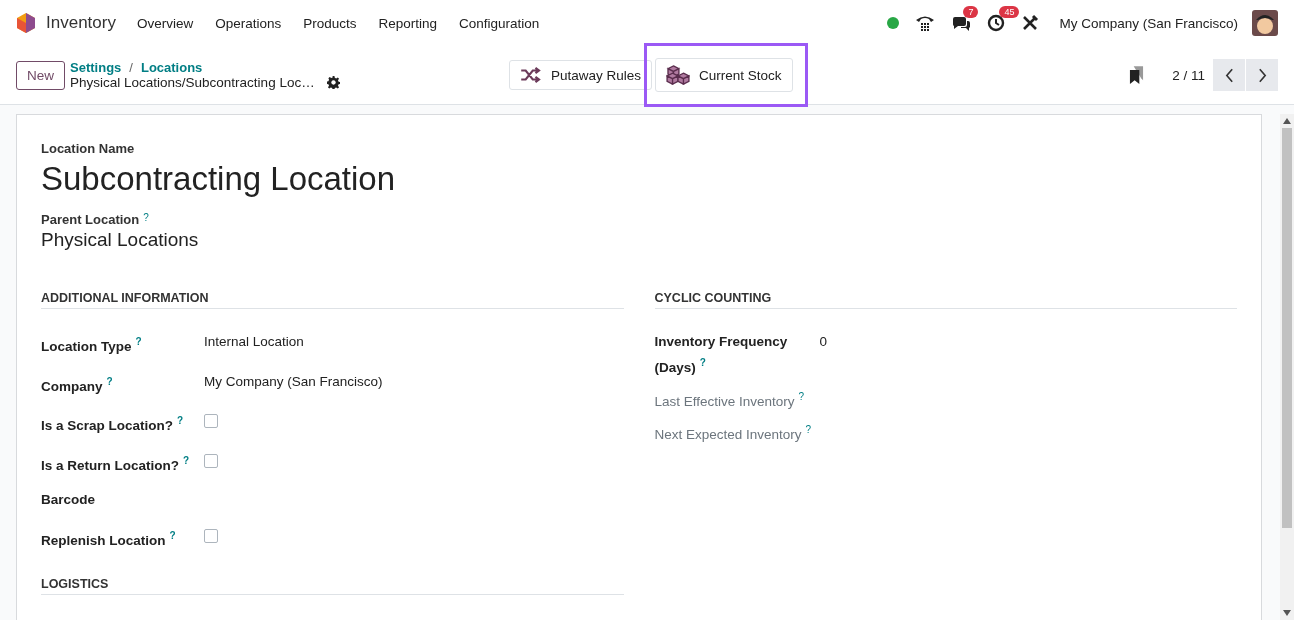  I want to click on field-value: My Company (San Francisco), so click(293, 381).